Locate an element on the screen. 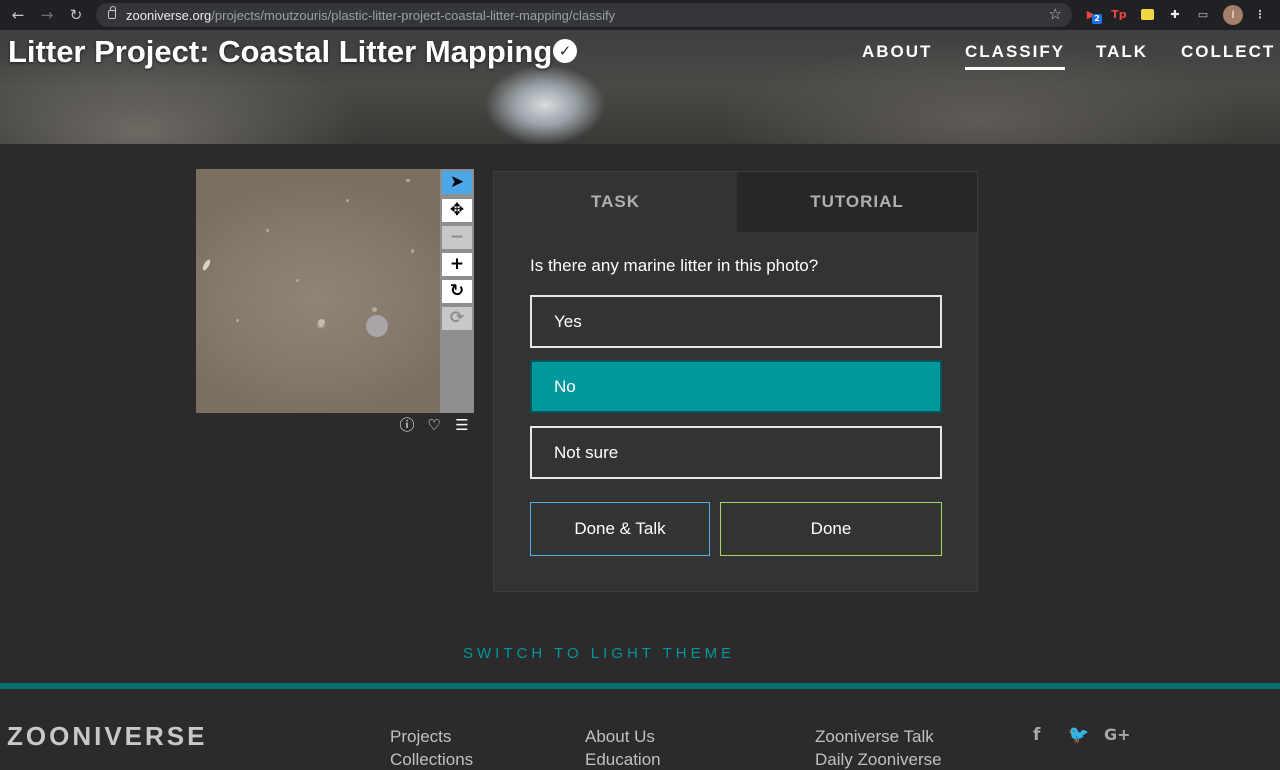 This screenshot has width=1280, height=770. switch-theme-link: SWITCH TO LIGHT THEME is located at coordinates (599, 653).